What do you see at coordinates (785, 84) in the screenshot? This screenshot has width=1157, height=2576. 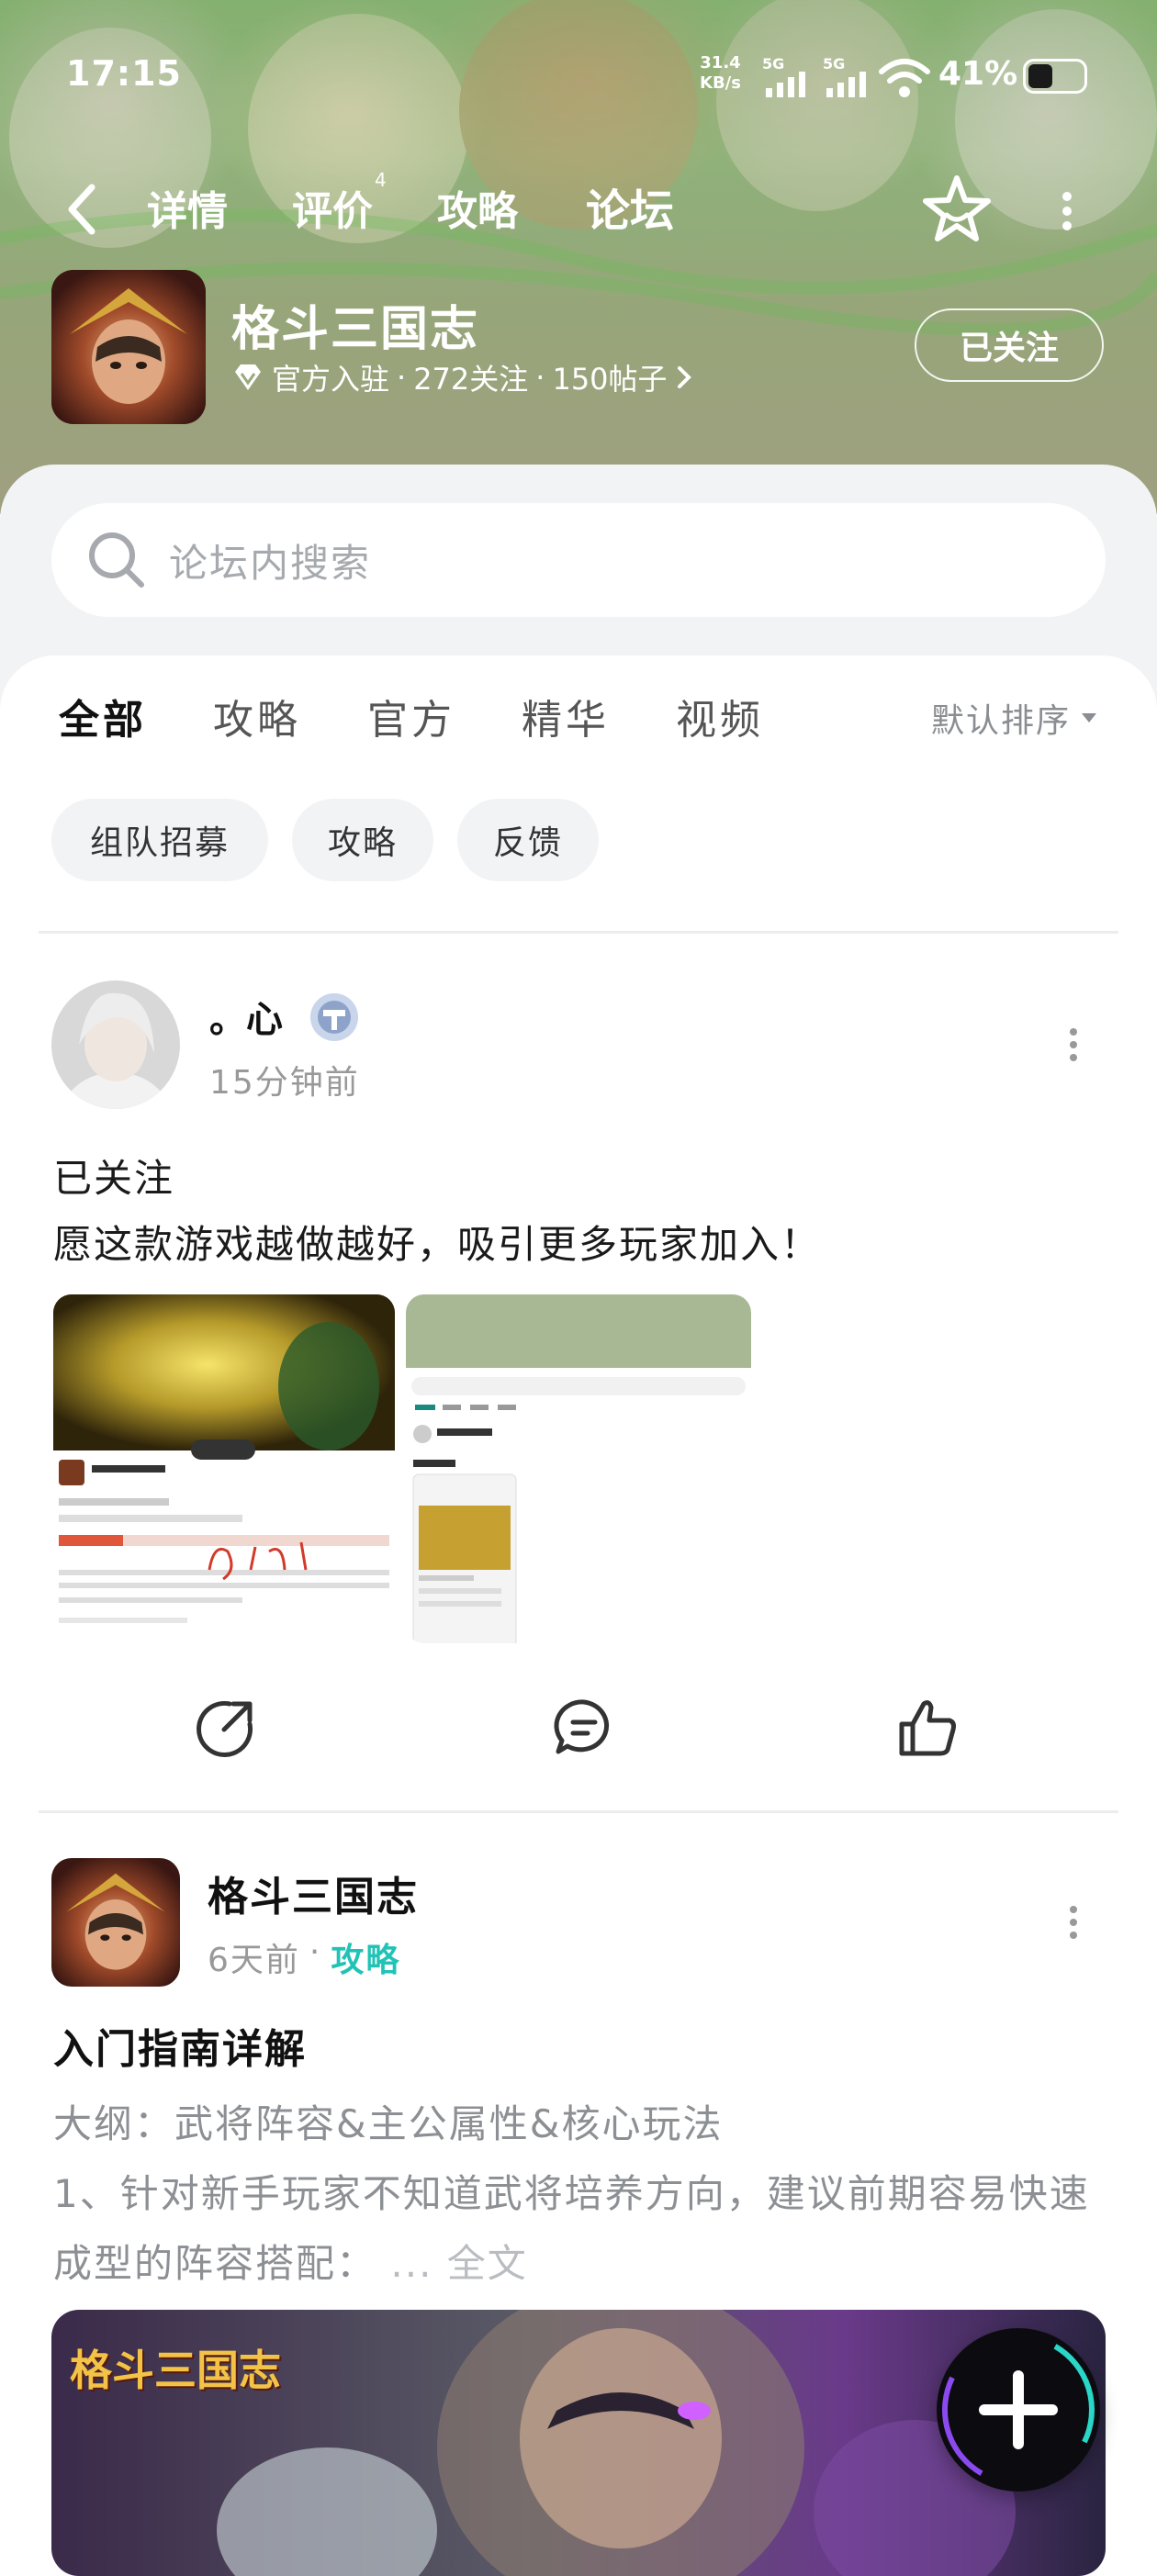 I see `signal-1-icon` at bounding box center [785, 84].